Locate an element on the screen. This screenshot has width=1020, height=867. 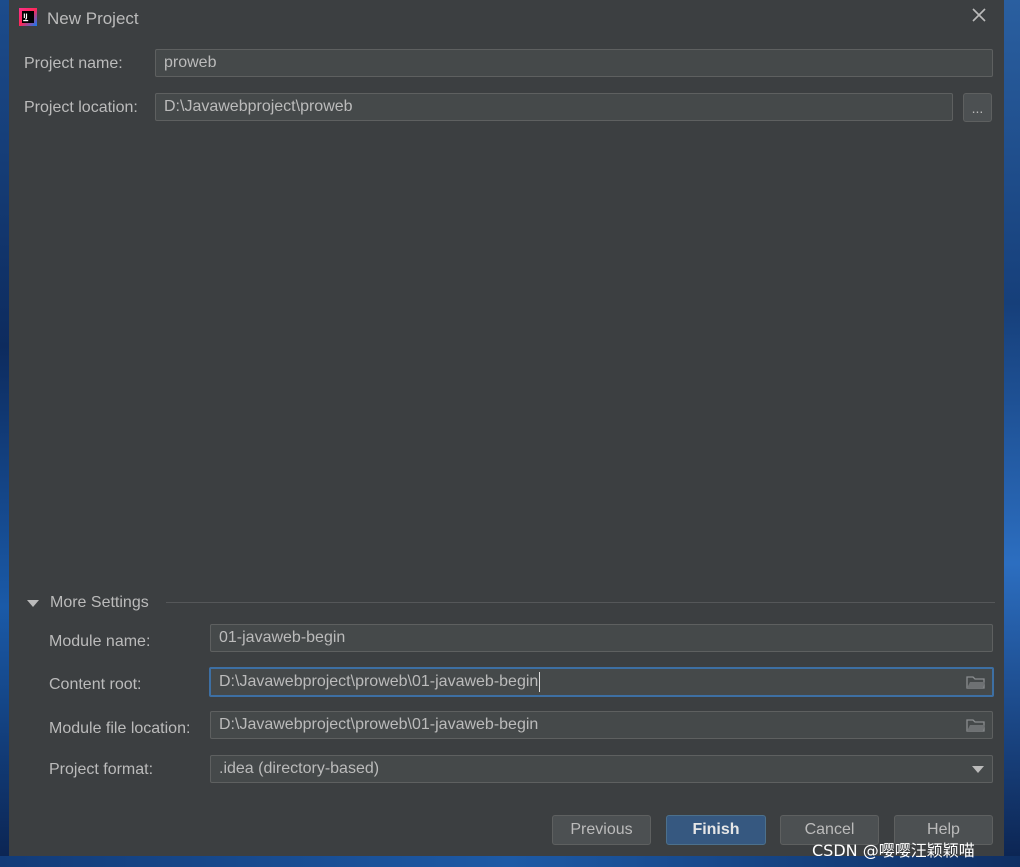
module-name-label: Module name: is located at coordinates (100, 641).